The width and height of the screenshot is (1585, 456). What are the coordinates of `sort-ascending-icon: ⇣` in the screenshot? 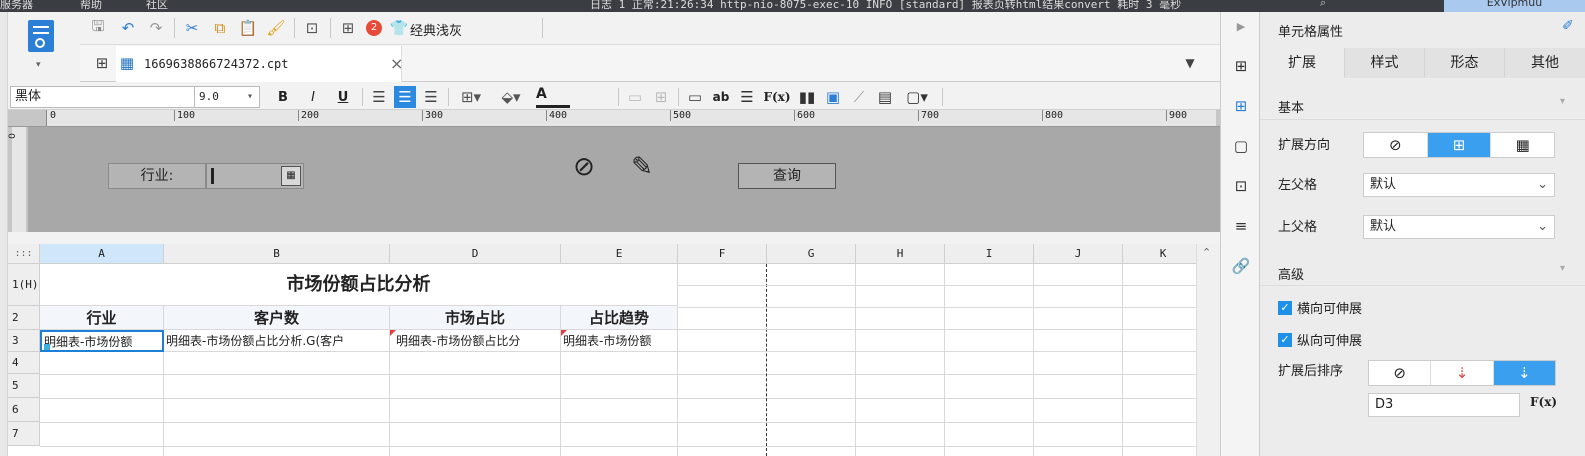 It's located at (1462, 373).